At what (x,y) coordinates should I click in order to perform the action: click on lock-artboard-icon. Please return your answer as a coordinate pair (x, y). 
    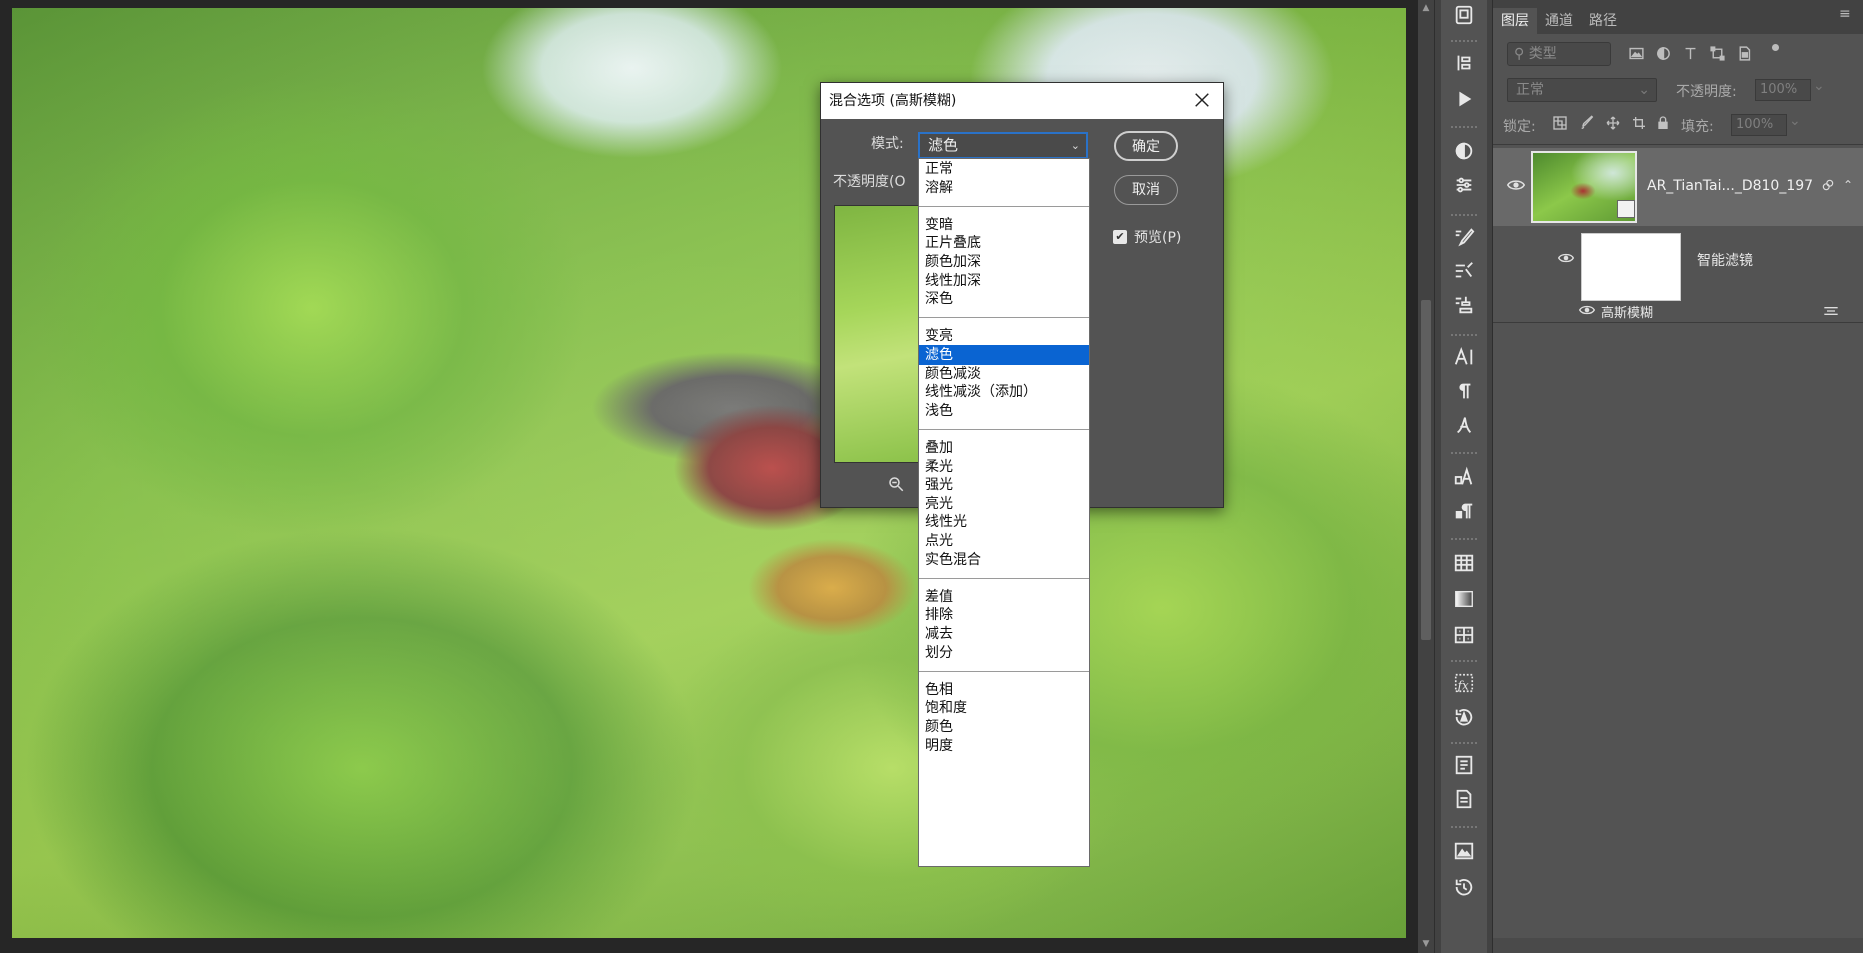
    Looking at the image, I should click on (1639, 123).